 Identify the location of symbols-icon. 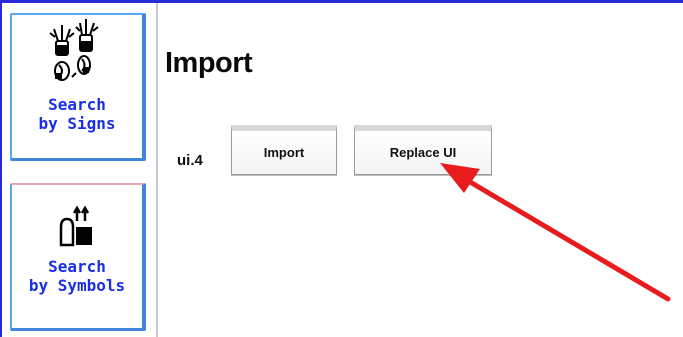
(75, 226).